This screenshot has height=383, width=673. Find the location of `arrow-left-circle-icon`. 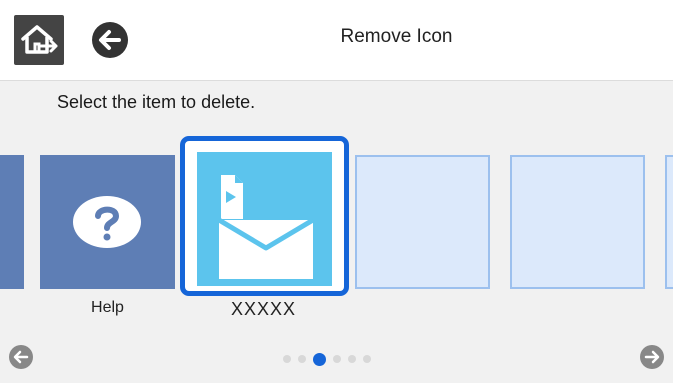

arrow-left-circle-icon is located at coordinates (21, 357).